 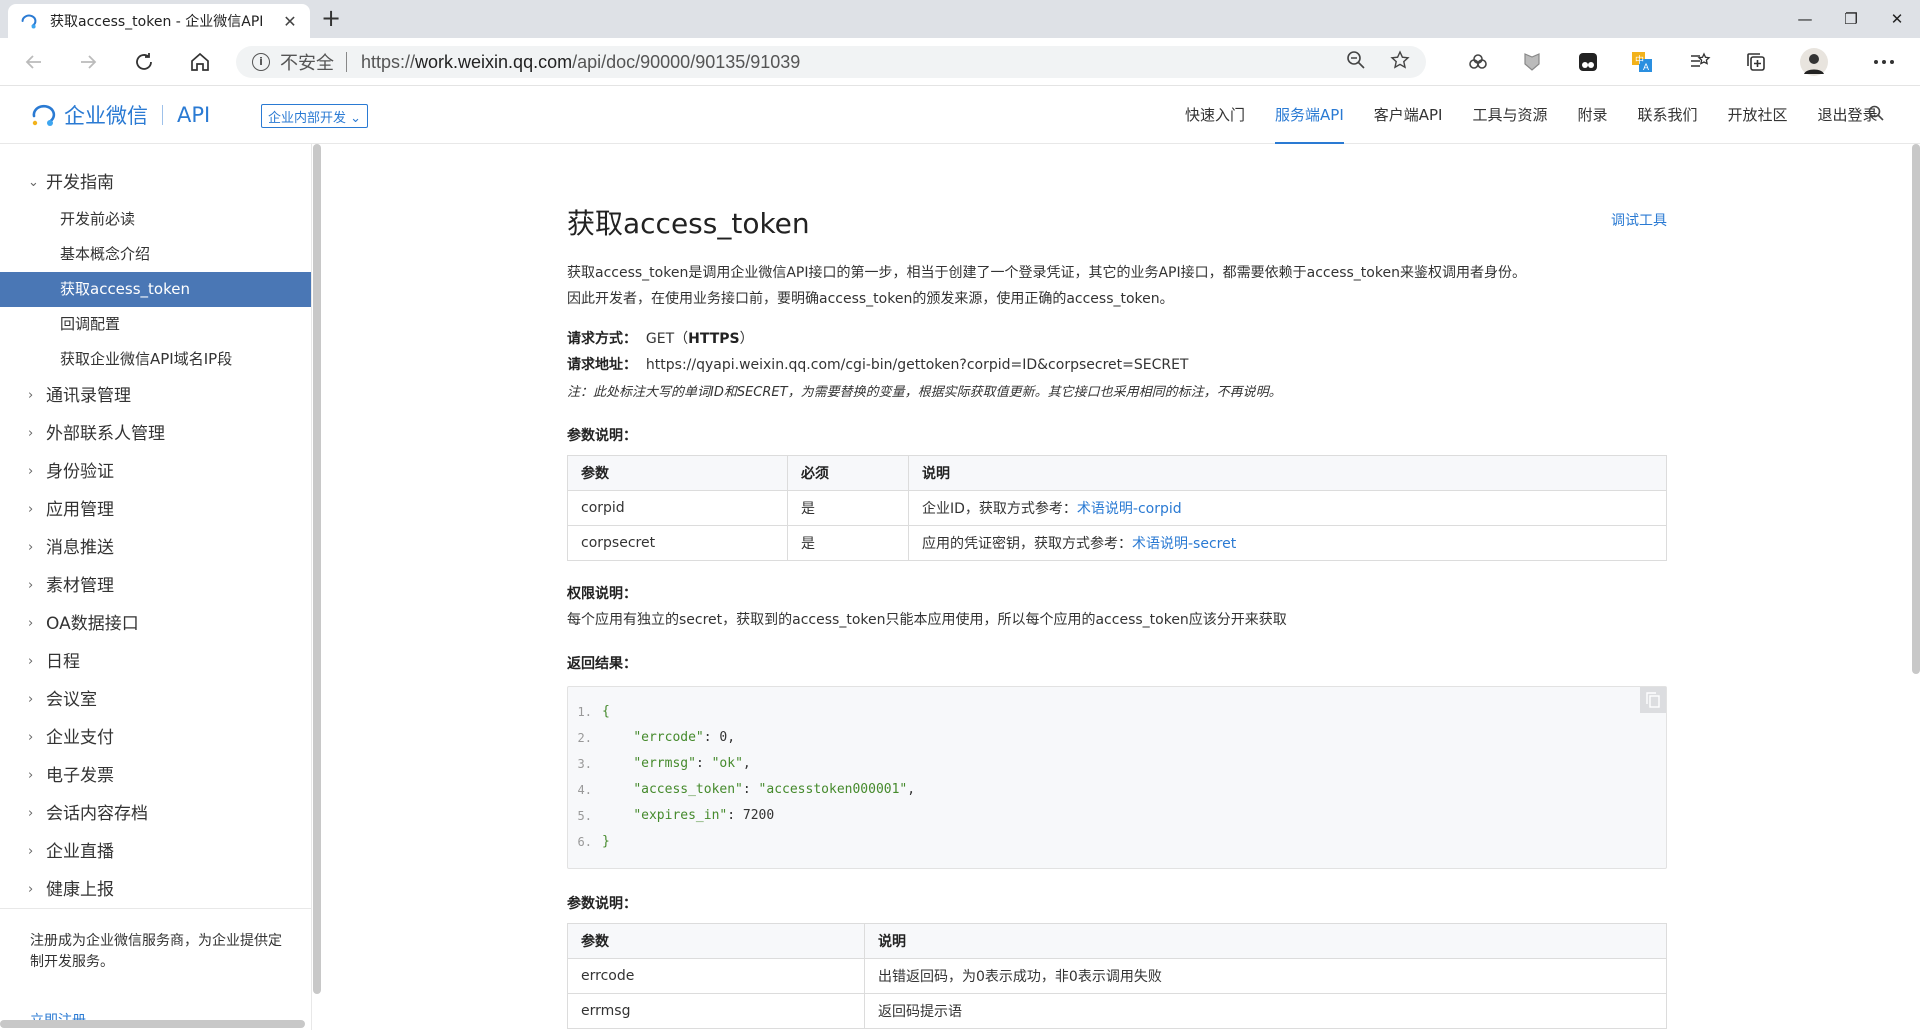 What do you see at coordinates (1642, 62) in the screenshot?
I see `extension-translate-icon: 中A` at bounding box center [1642, 62].